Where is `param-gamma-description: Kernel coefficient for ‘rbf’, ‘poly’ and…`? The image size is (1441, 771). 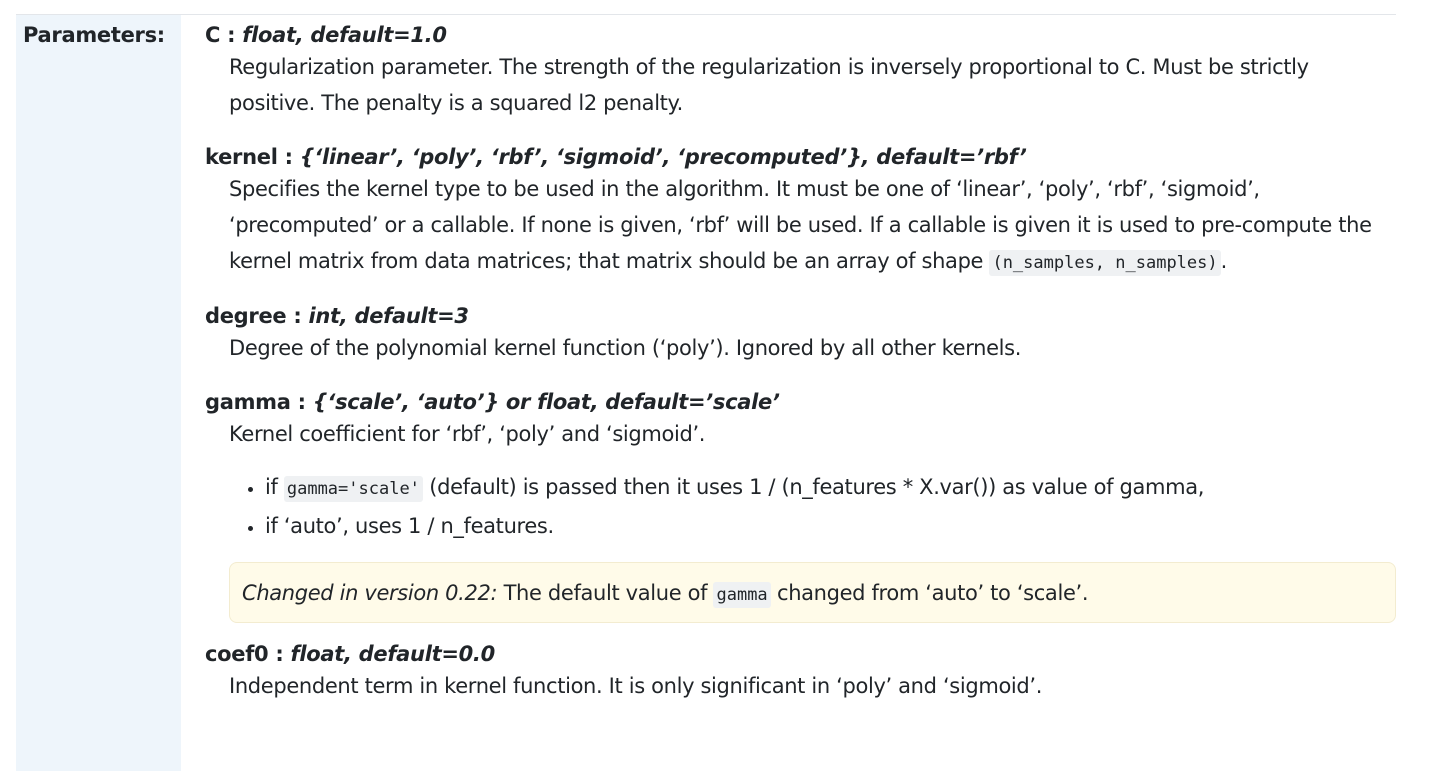 param-gamma-description: Kernel coefficient for ‘rbf’, ‘poly’ and… is located at coordinates (467, 434).